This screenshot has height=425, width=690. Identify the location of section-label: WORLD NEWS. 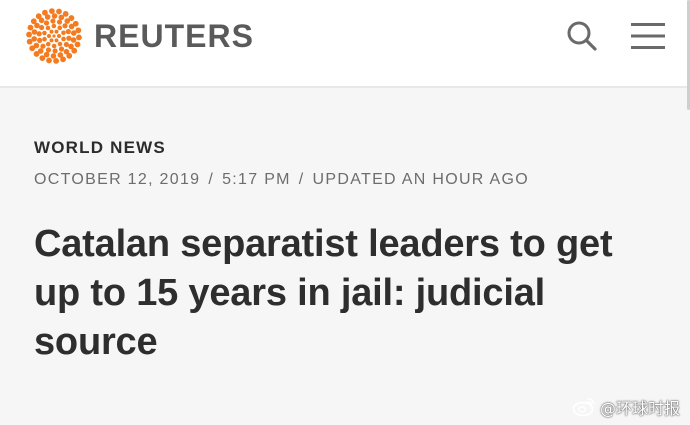
(347, 148).